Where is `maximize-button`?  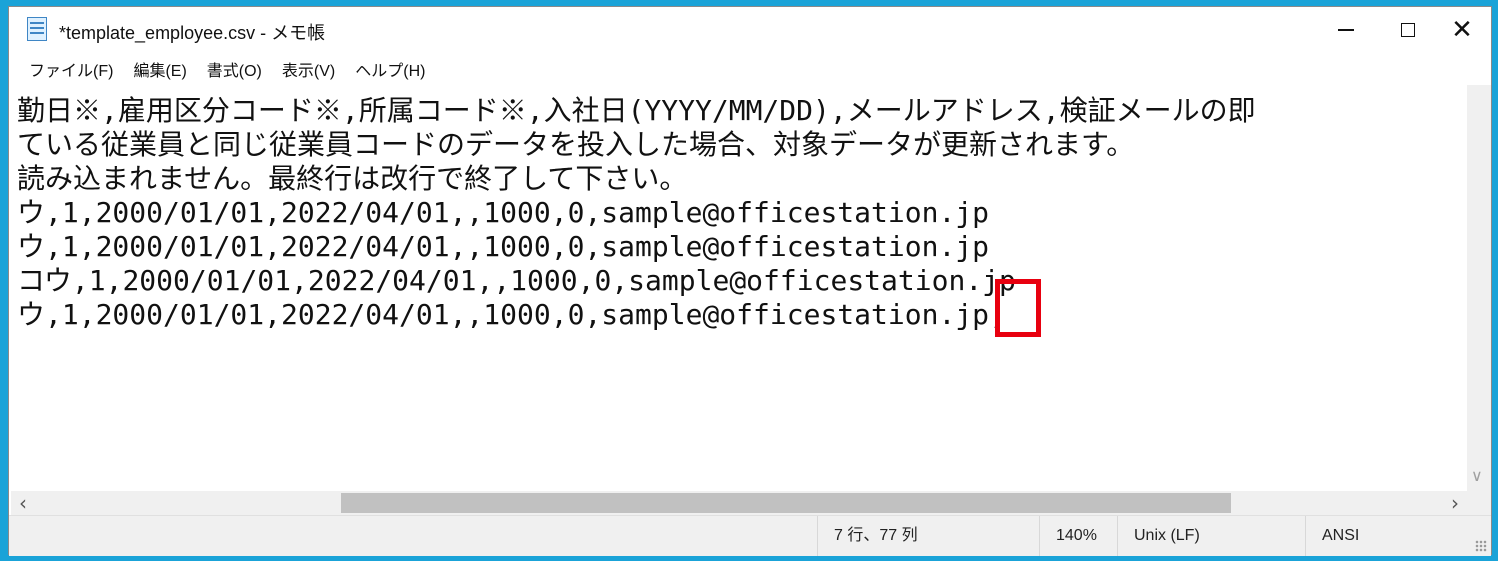 maximize-button is located at coordinates (1408, 30).